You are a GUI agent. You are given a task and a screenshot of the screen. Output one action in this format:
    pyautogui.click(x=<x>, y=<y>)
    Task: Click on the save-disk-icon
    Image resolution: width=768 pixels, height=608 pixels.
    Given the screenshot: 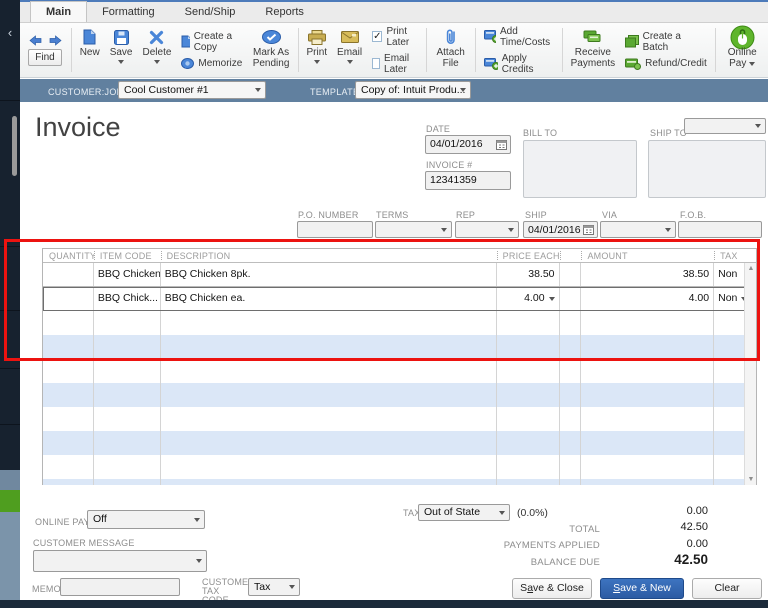 What is the action you would take?
    pyautogui.click(x=121, y=37)
    